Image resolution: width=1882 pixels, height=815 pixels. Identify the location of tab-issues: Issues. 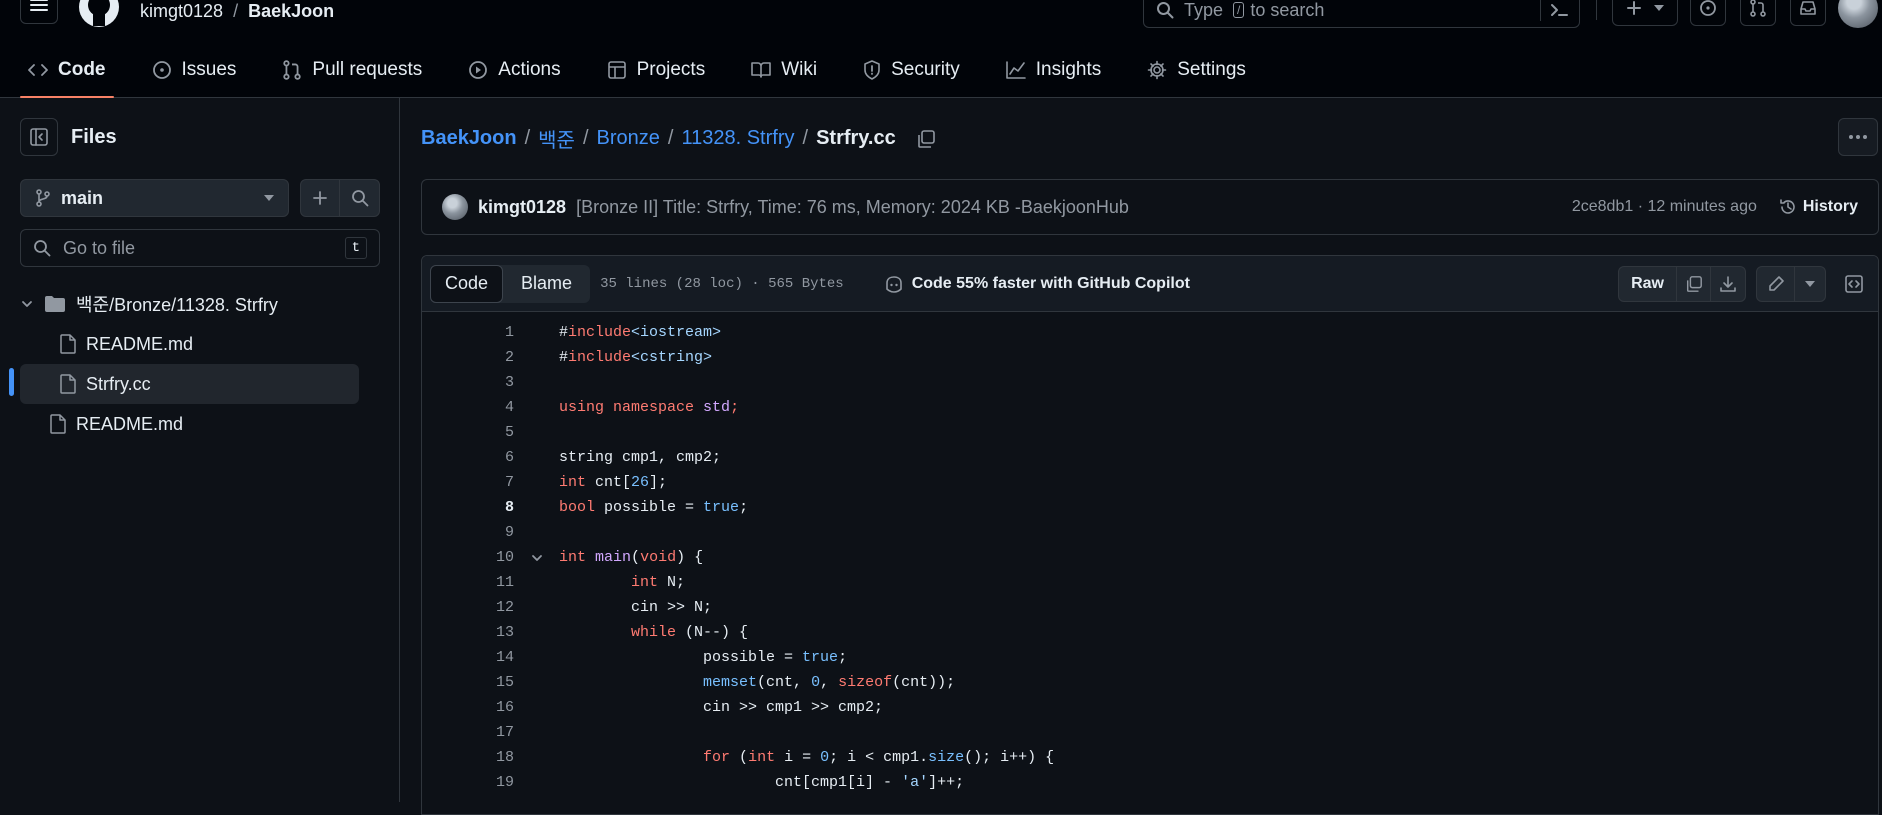
(194, 70).